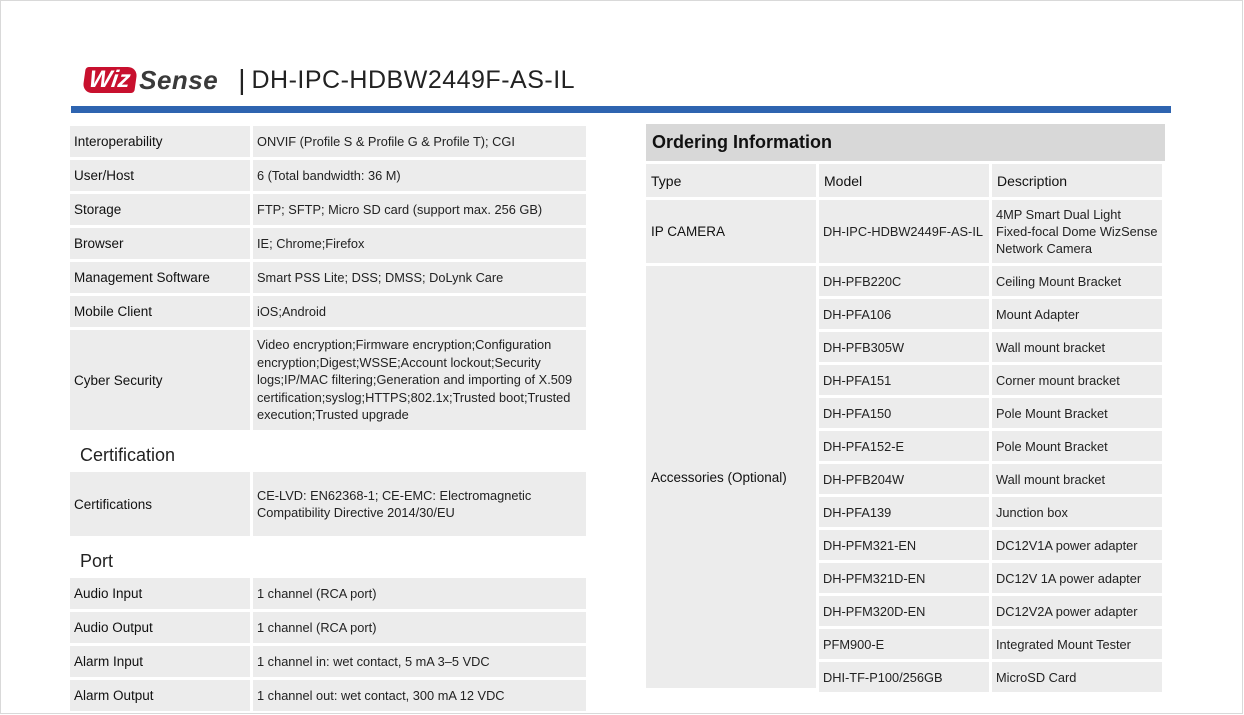 The image size is (1244, 715). Describe the element at coordinates (97, 561) in the screenshot. I see `section-title-port: Port` at that location.